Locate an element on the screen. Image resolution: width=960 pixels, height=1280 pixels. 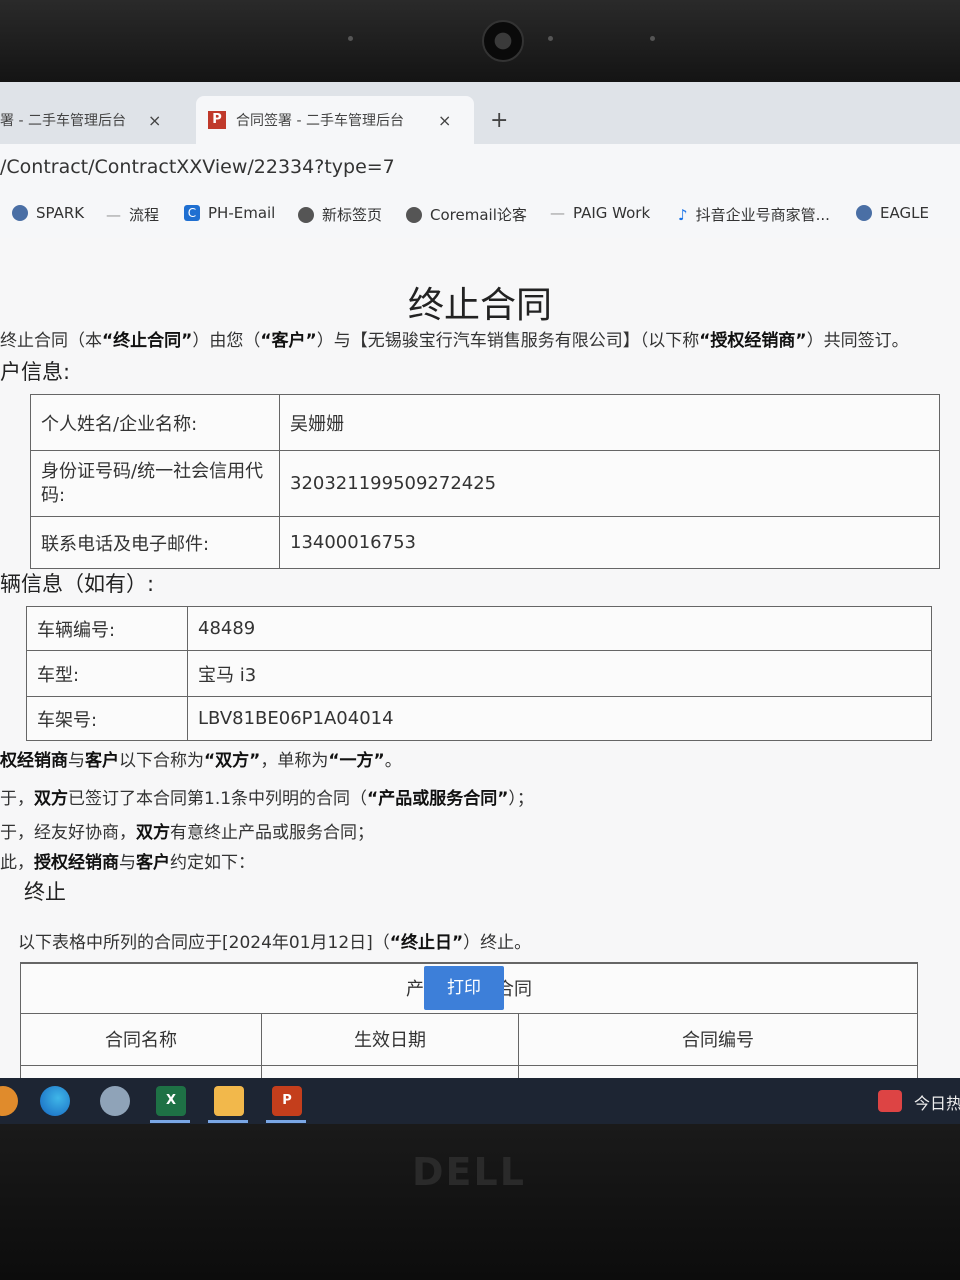
table-row: 车架号: LBV81BE06P1A04014 is located at coordinates (479, 718).